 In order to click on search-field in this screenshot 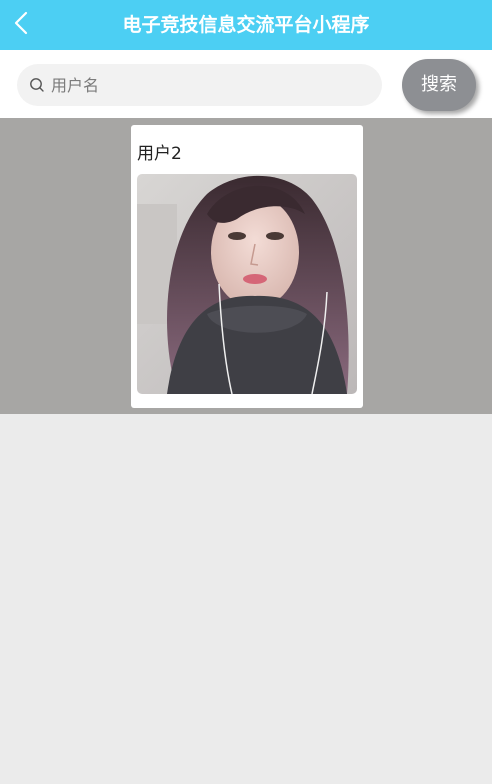, I will do `click(199, 85)`.